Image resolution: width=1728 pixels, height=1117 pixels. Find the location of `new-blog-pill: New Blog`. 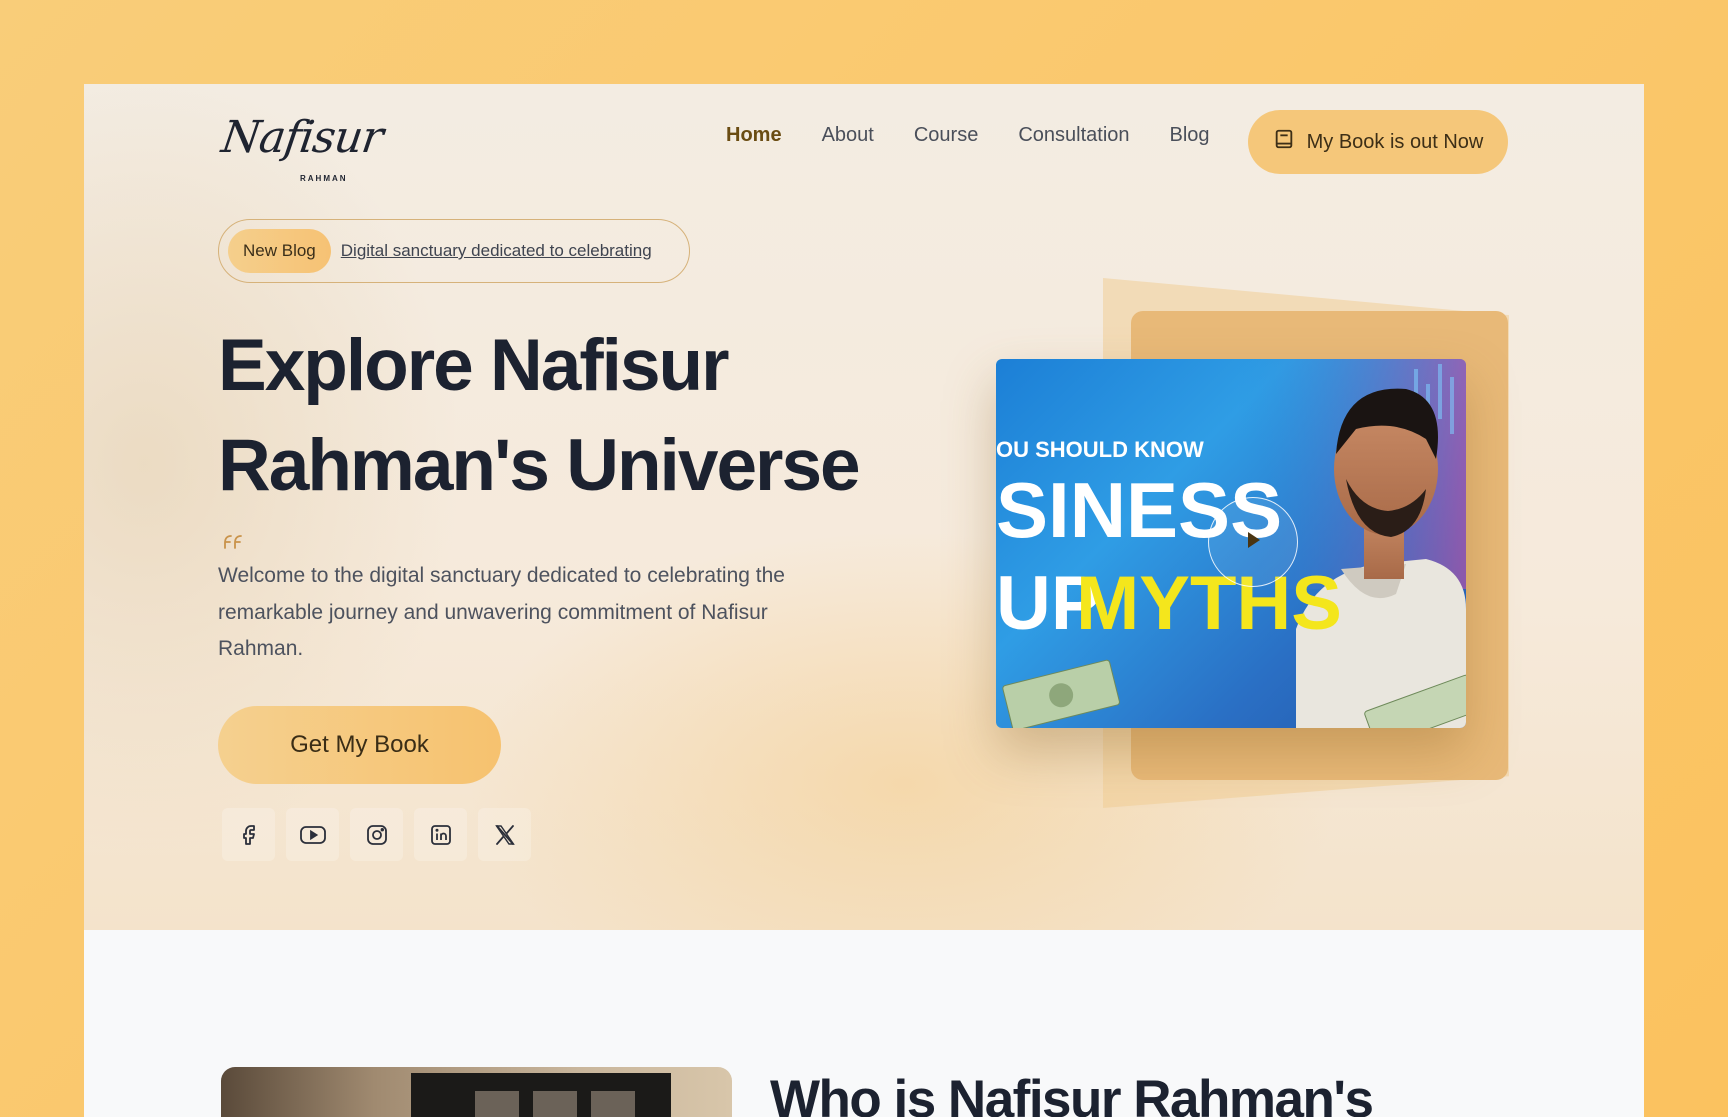

new-blog-pill: New Blog is located at coordinates (279, 251).